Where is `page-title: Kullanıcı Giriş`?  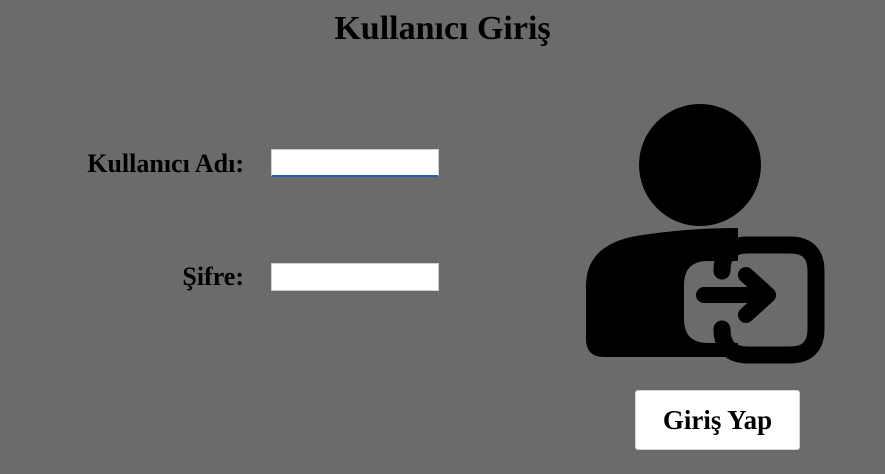 page-title: Kullanıcı Giriş is located at coordinates (442, 28).